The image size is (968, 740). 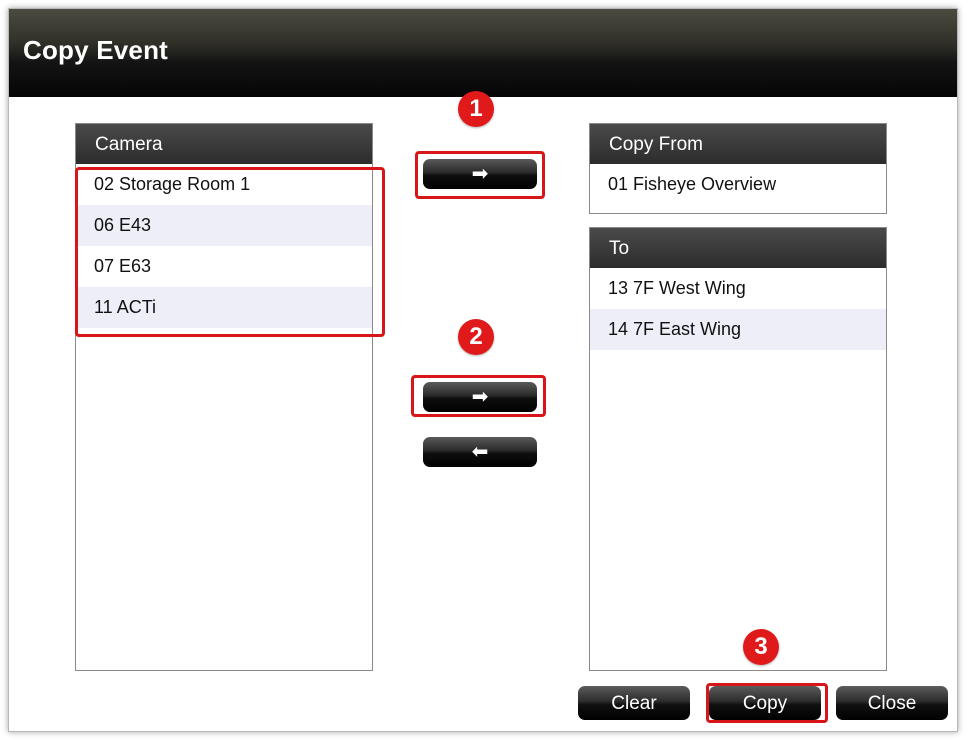 I want to click on copy-from-panel: Copy From 01 Fisheye Overview, so click(x=738, y=168).